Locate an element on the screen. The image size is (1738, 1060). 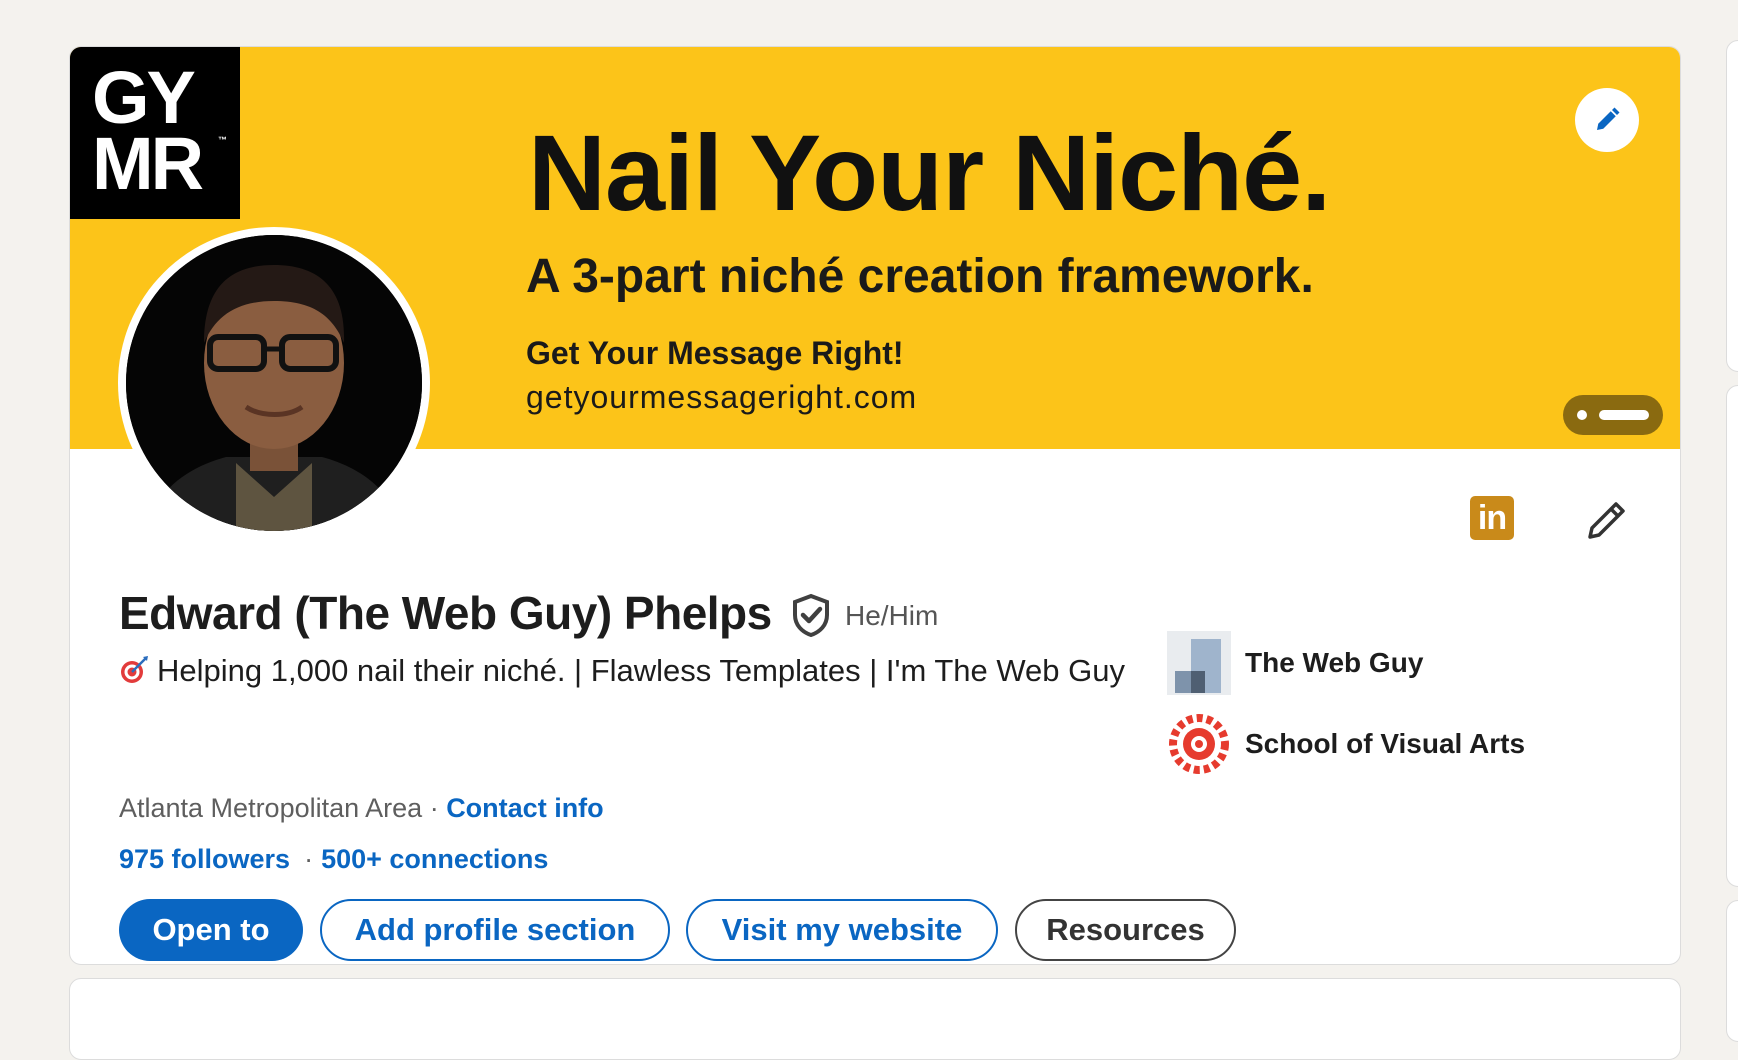
person-photo-icon is located at coordinates (274, 383).